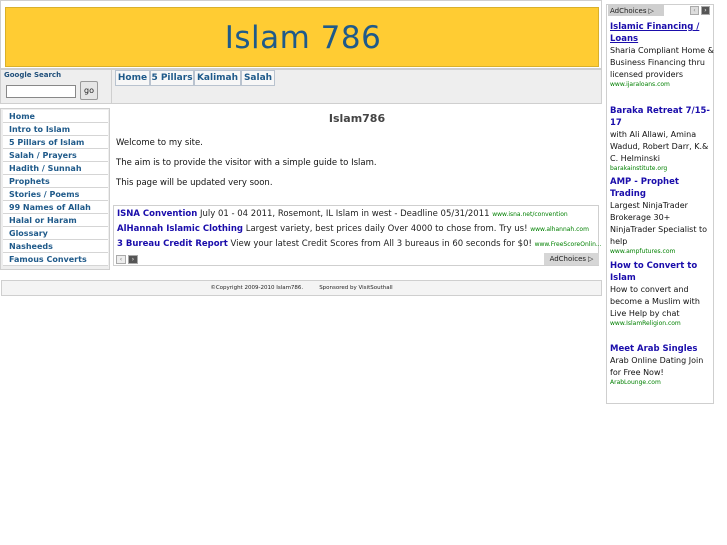 The height and width of the screenshot is (545, 727). What do you see at coordinates (662, 349) in the screenshot?
I see `right-ad-title: Meet Arab Singles` at bounding box center [662, 349].